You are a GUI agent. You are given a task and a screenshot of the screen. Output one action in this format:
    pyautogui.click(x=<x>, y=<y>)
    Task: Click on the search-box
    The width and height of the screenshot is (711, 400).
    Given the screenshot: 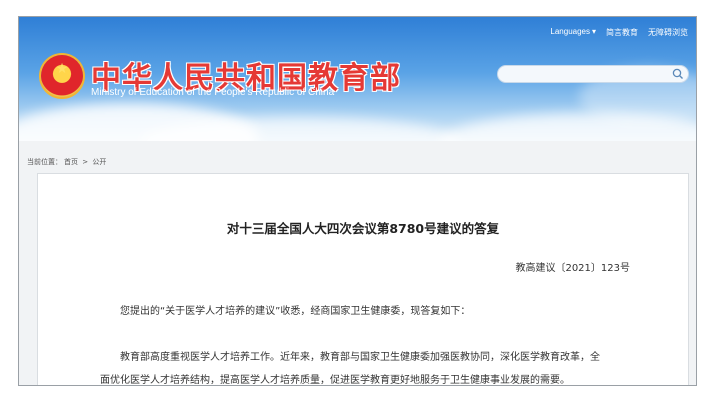 What is the action you would take?
    pyautogui.click(x=593, y=74)
    